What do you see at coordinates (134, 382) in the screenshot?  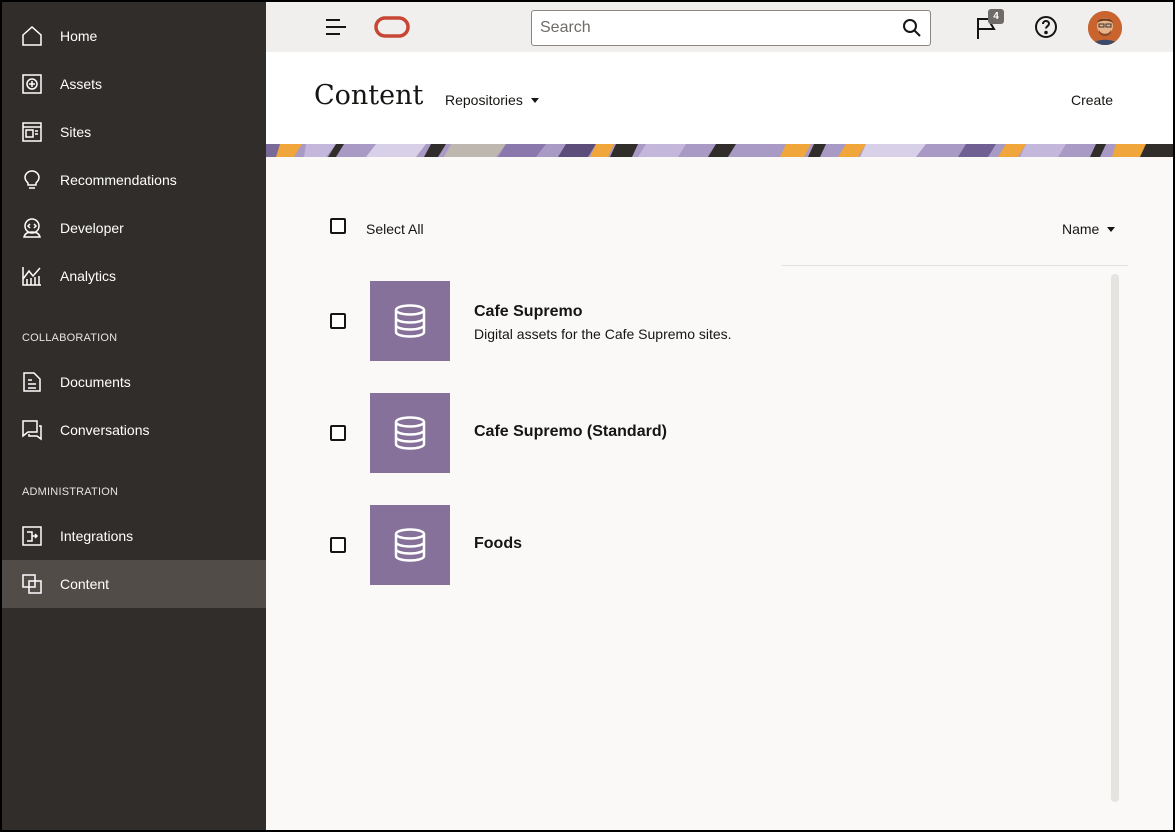 I see `sidebar-item-documents: Documents` at bounding box center [134, 382].